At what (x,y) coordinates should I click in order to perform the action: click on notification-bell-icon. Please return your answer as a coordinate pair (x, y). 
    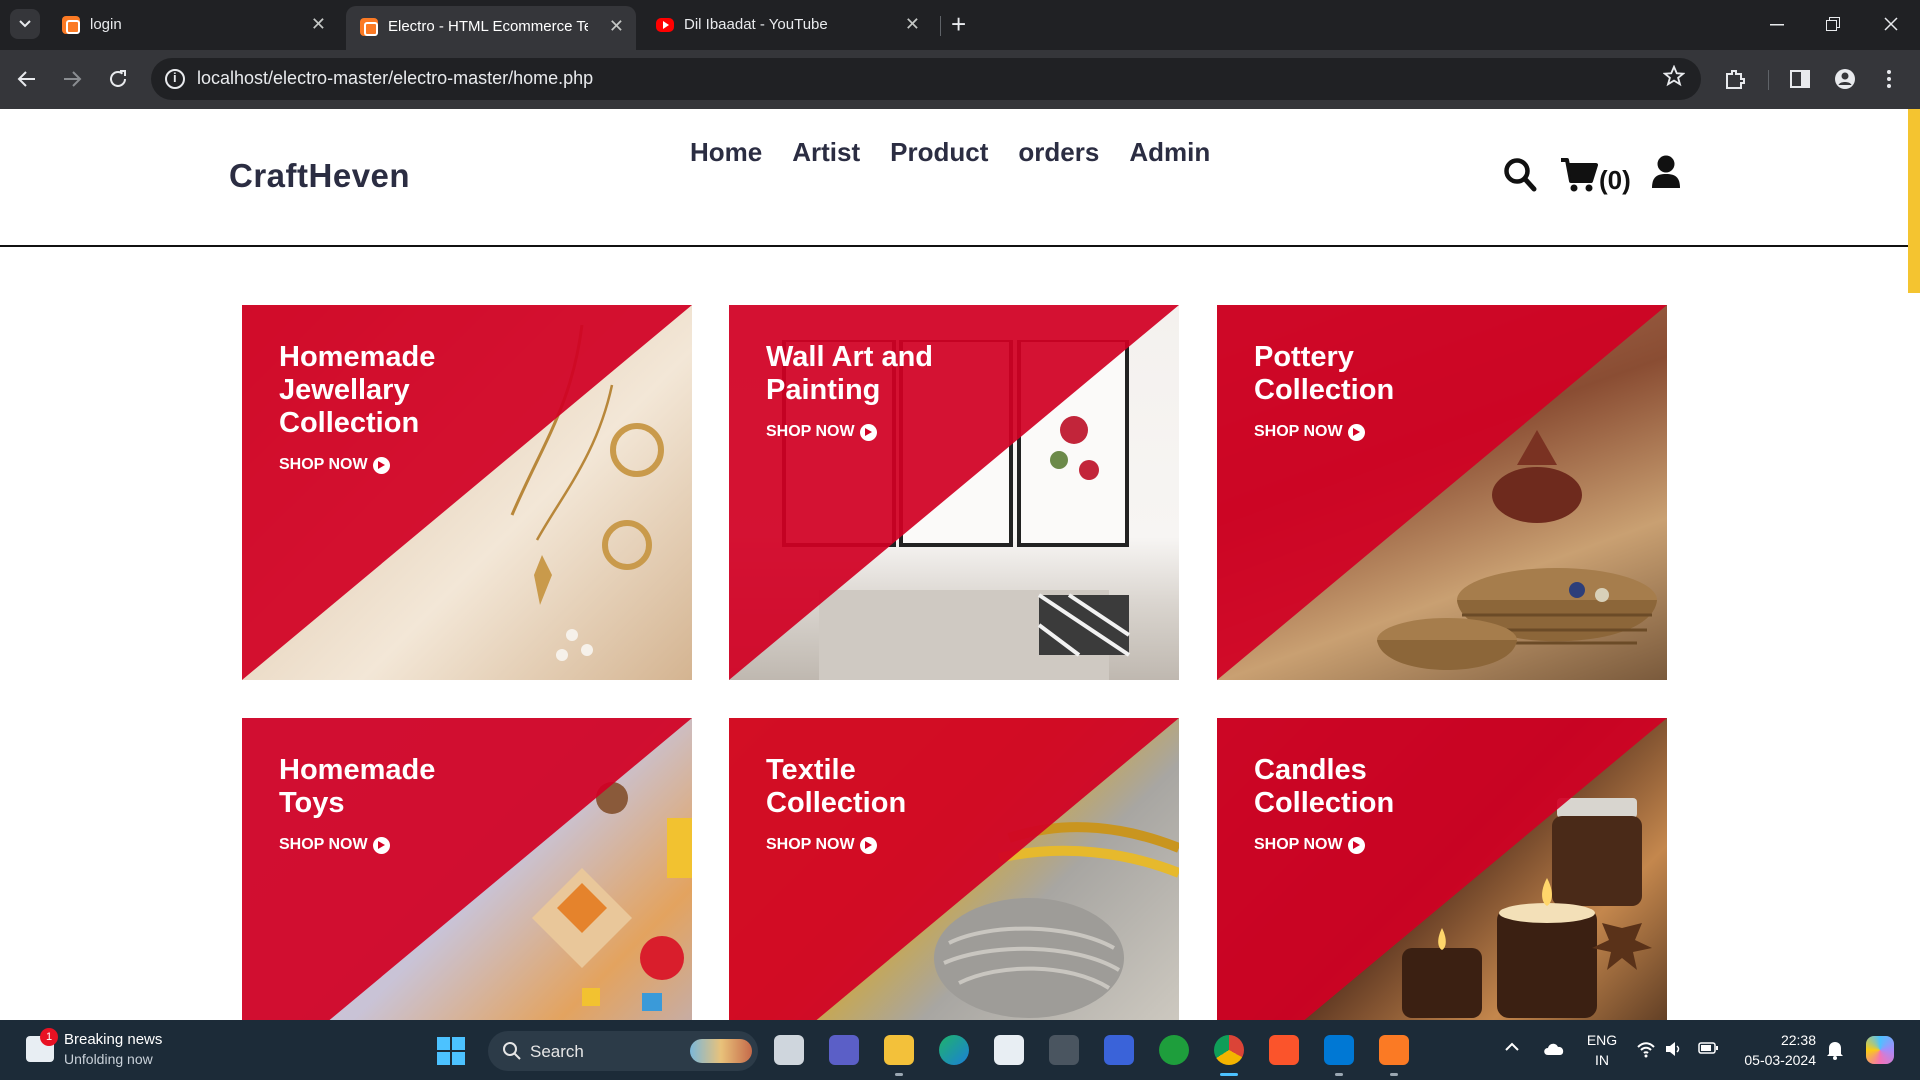
    Looking at the image, I should click on (1835, 1050).